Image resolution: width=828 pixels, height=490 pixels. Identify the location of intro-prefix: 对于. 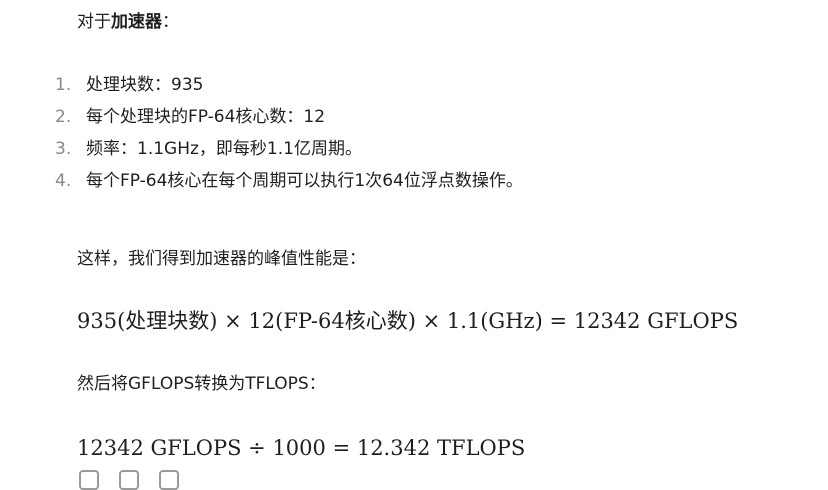
(94, 22).